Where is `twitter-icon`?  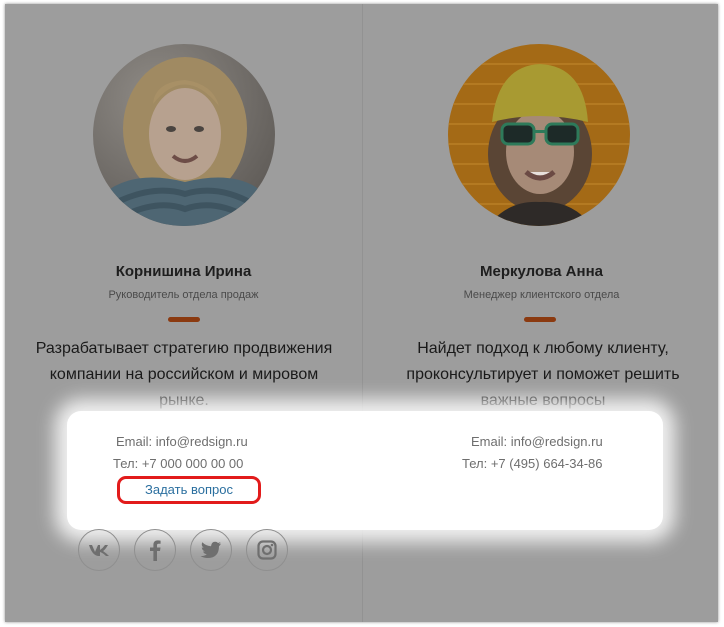 twitter-icon is located at coordinates (211, 550).